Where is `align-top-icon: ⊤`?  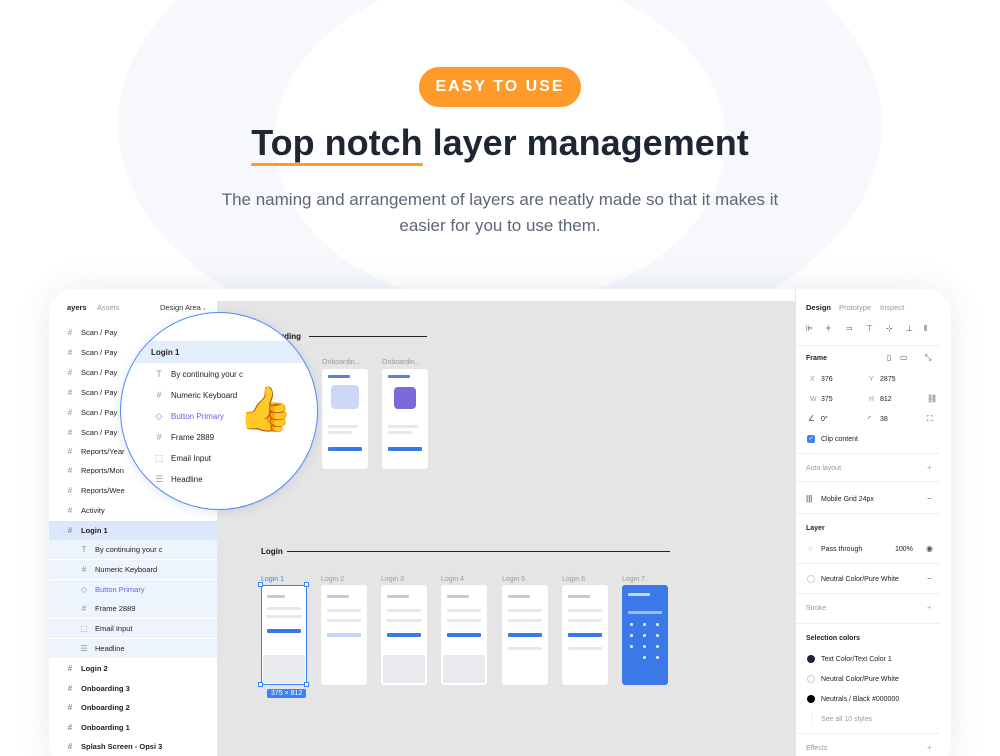
align-top-icon: ⊤ is located at coordinates (869, 328).